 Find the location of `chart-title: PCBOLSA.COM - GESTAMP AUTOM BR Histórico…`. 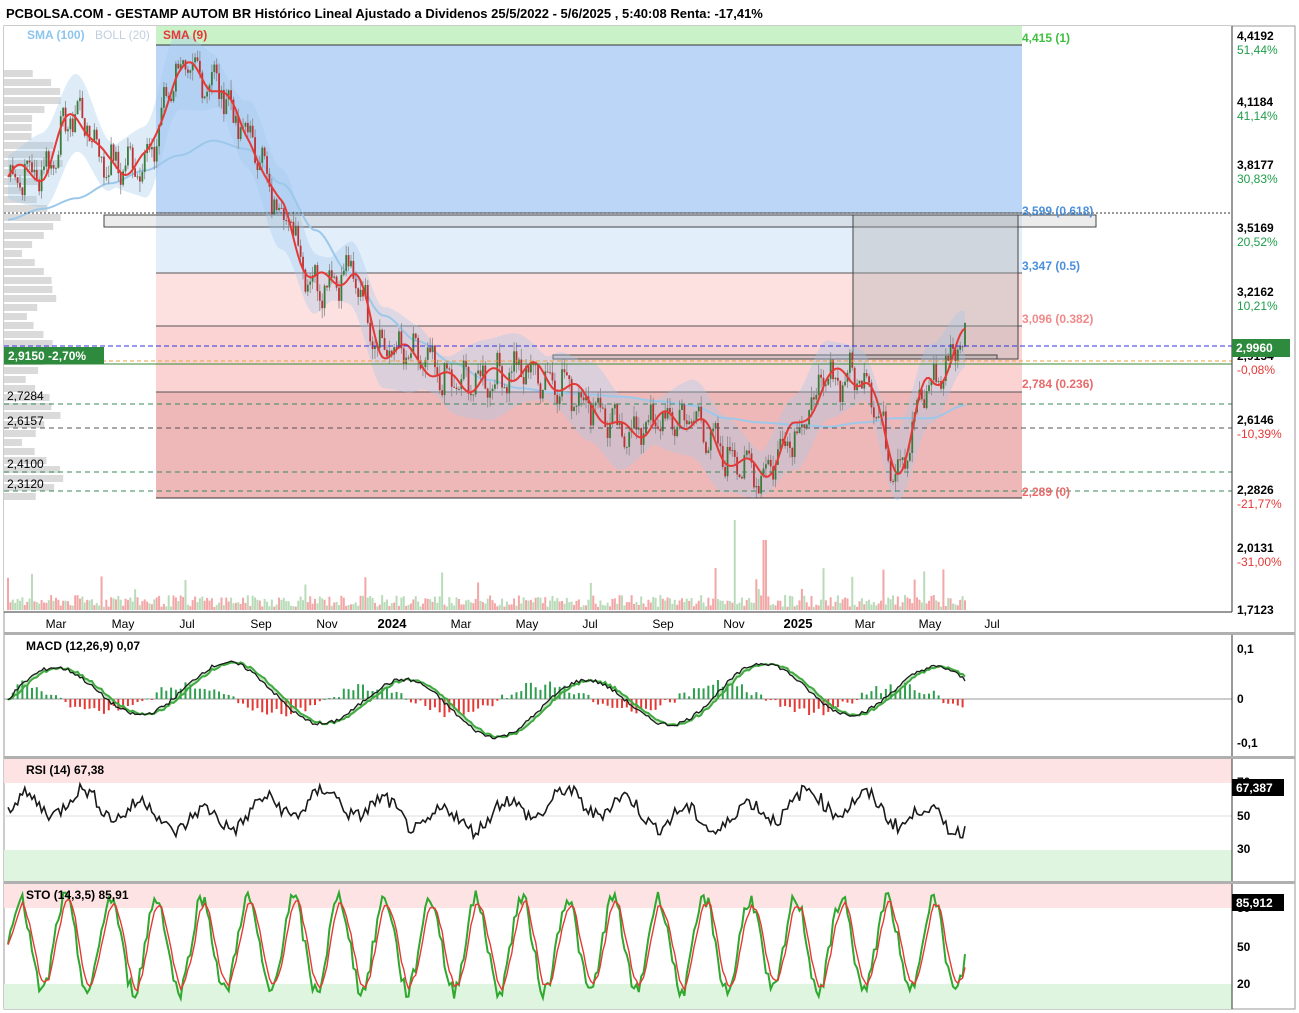

chart-title: PCBOLSA.COM - GESTAMP AUTOM BR Histórico… is located at coordinates (384, 13).